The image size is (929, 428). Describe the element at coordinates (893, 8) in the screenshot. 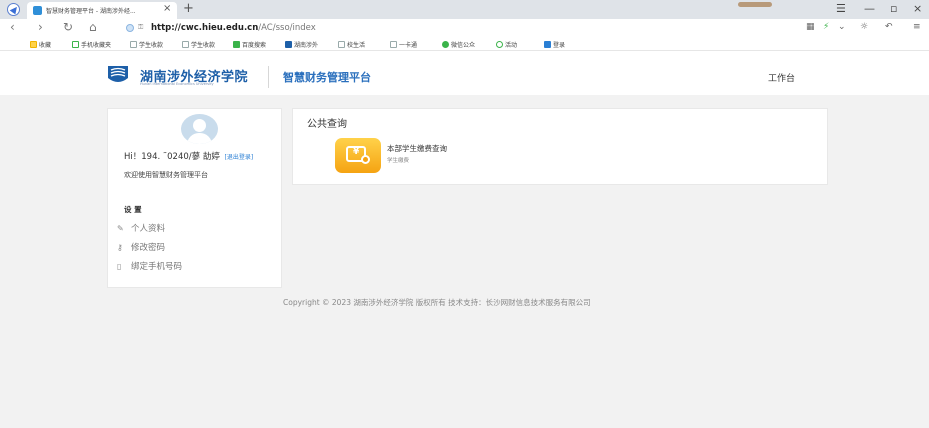

I see `restore-icon: ▫` at that location.